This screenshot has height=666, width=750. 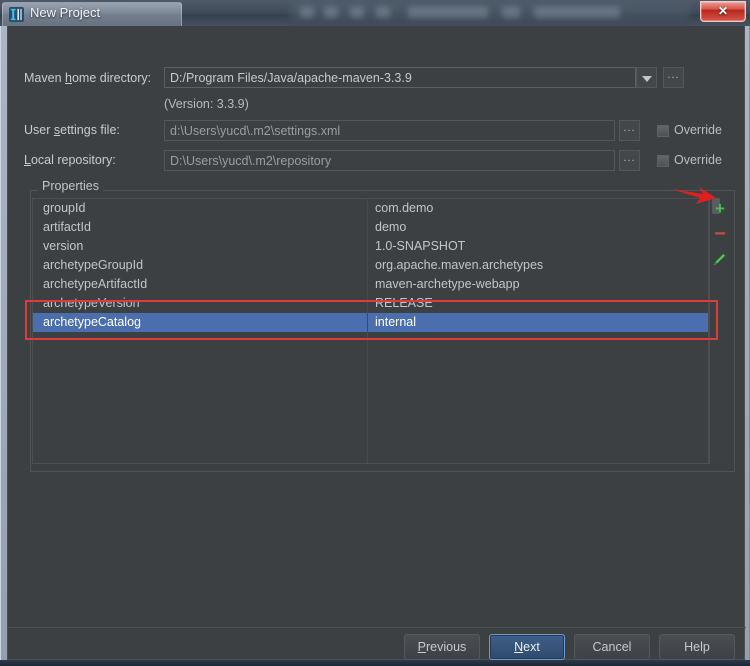 I want to click on property-value: maven-archetype-webapp, so click(x=447, y=284).